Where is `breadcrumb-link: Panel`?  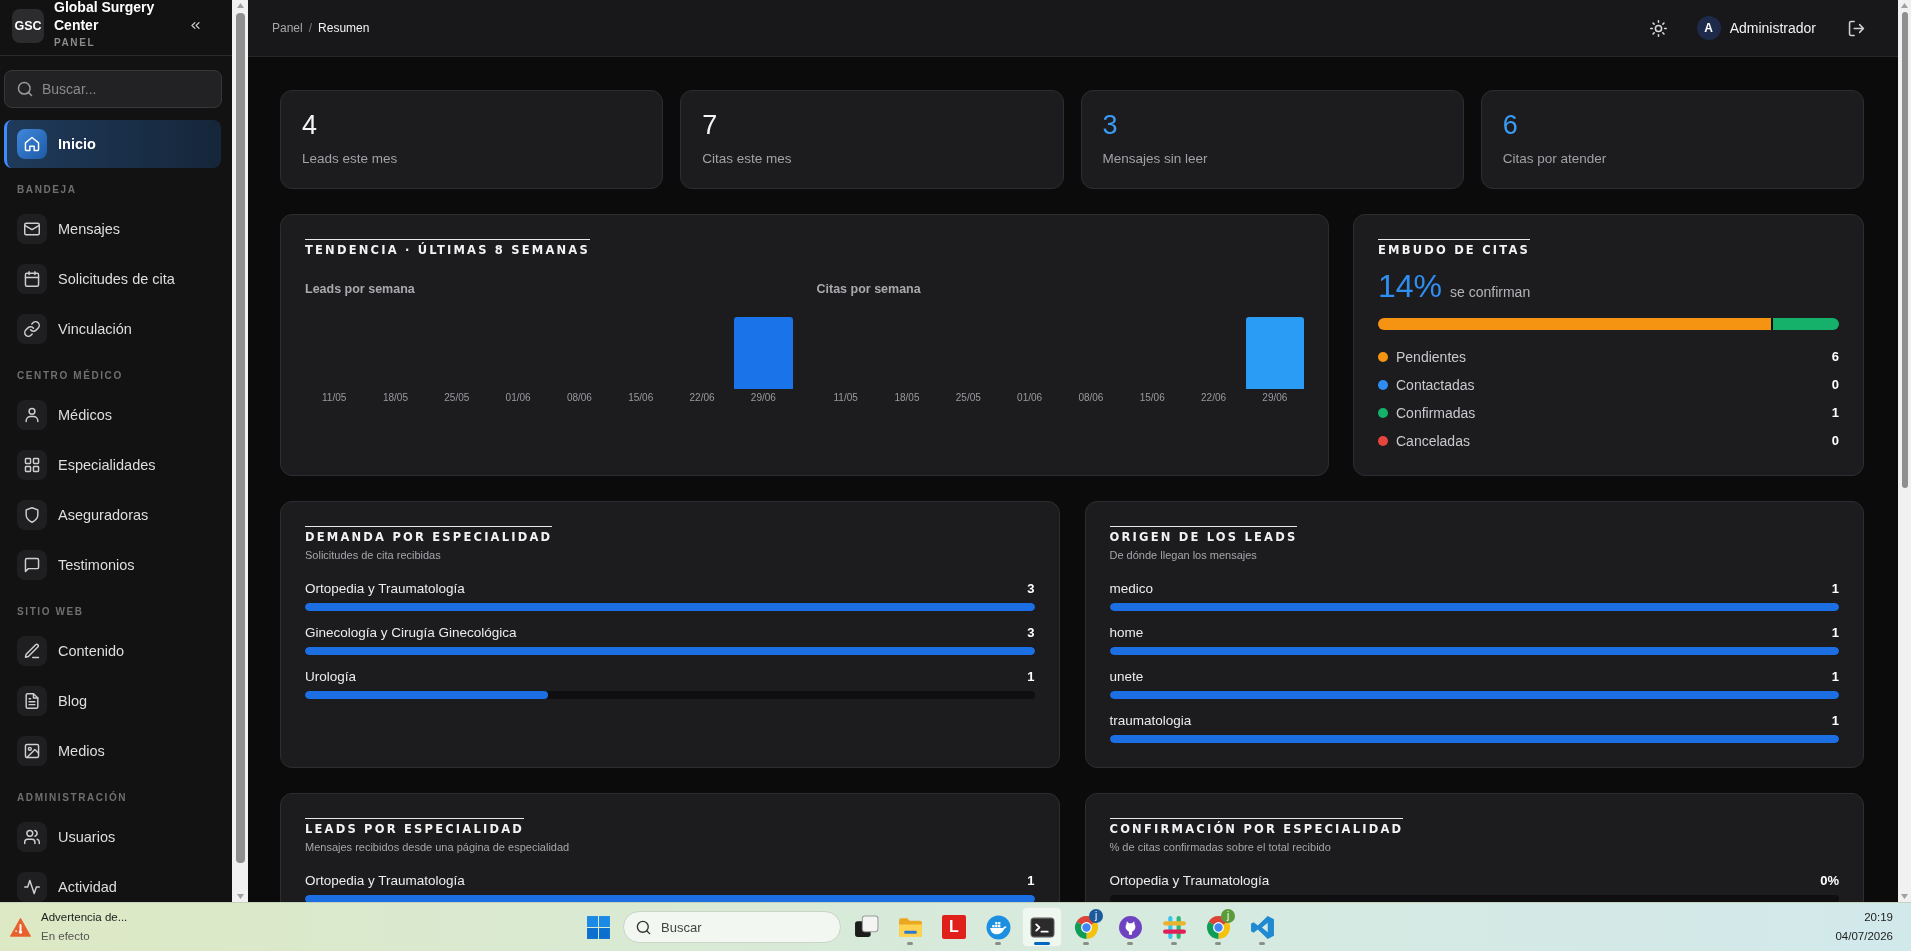 breadcrumb-link: Panel is located at coordinates (287, 28).